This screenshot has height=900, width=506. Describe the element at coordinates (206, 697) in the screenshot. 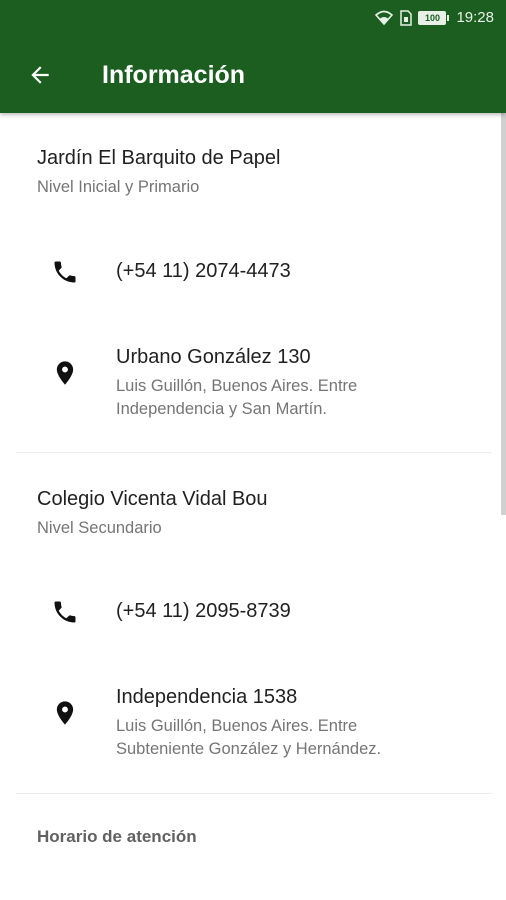

I see `address-street: Independencia 1538` at that location.